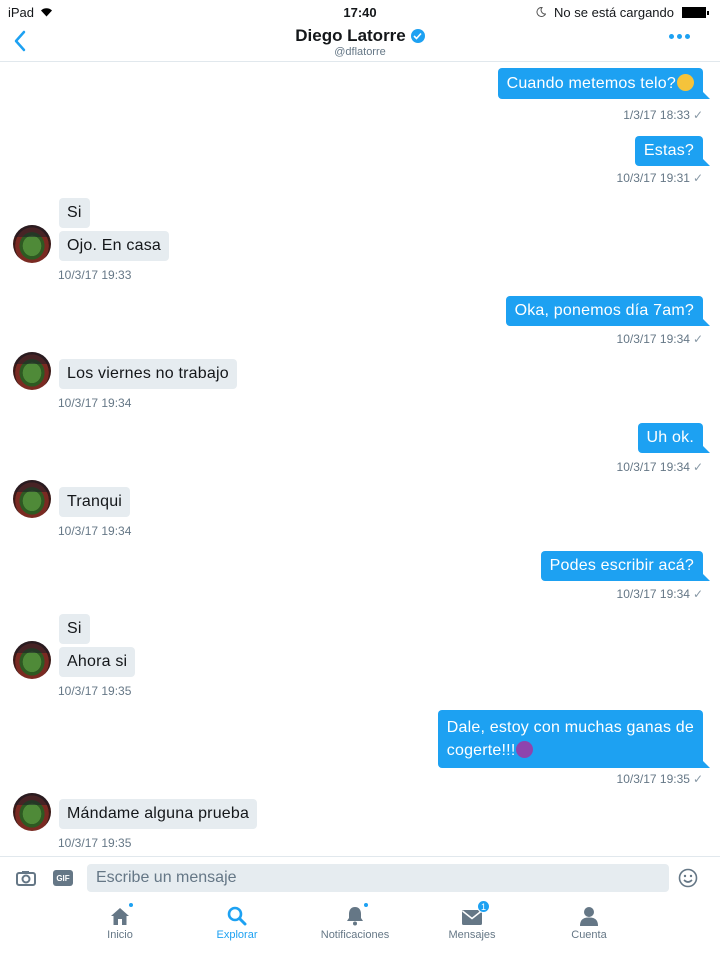  What do you see at coordinates (608, 311) in the screenshot?
I see `outgoing-message: Oka, ponemos día 7am?` at bounding box center [608, 311].